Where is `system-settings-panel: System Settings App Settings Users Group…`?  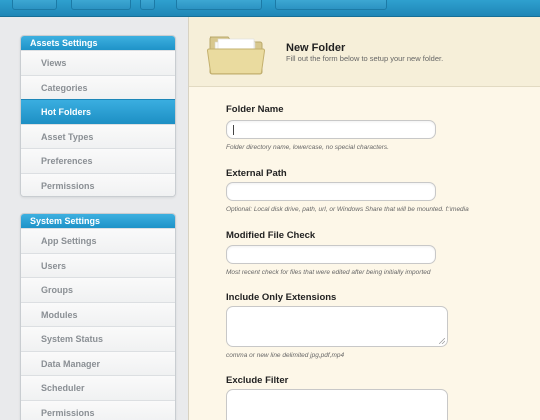 system-settings-panel: System Settings App Settings Users Group… is located at coordinates (98, 316).